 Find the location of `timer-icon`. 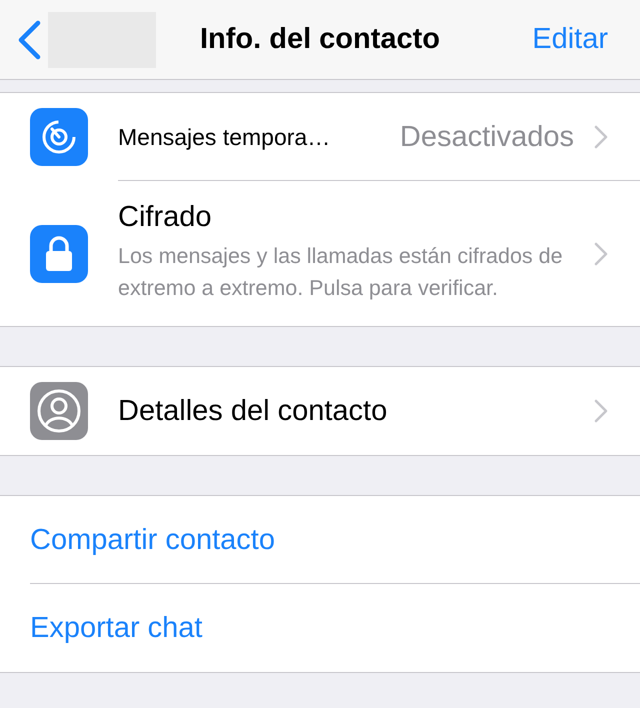

timer-icon is located at coordinates (59, 137).